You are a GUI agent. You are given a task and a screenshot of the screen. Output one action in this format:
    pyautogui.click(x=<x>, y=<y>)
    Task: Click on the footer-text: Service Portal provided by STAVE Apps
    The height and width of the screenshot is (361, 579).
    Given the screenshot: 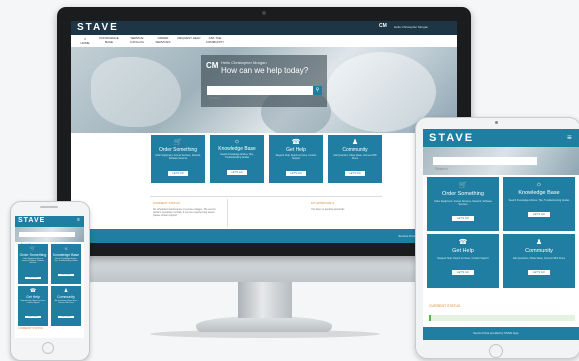 What is the action you would take?
    pyautogui.click(x=496, y=333)
    